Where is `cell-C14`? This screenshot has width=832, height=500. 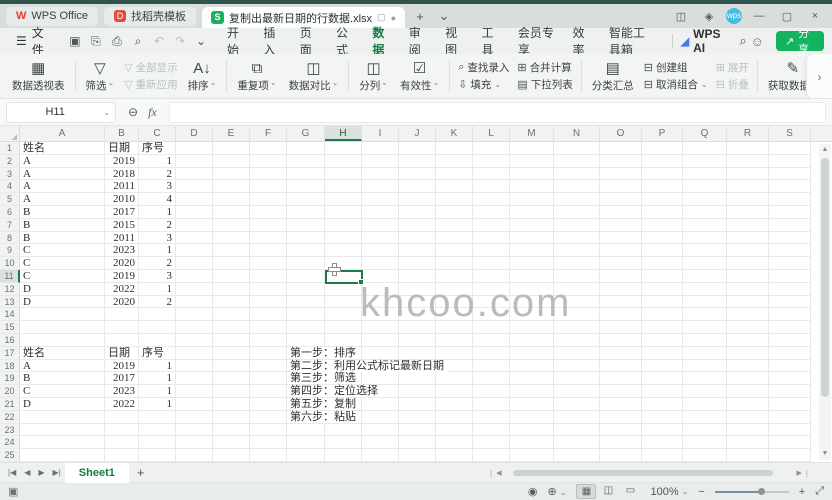
cell-C14 is located at coordinates (157, 315).